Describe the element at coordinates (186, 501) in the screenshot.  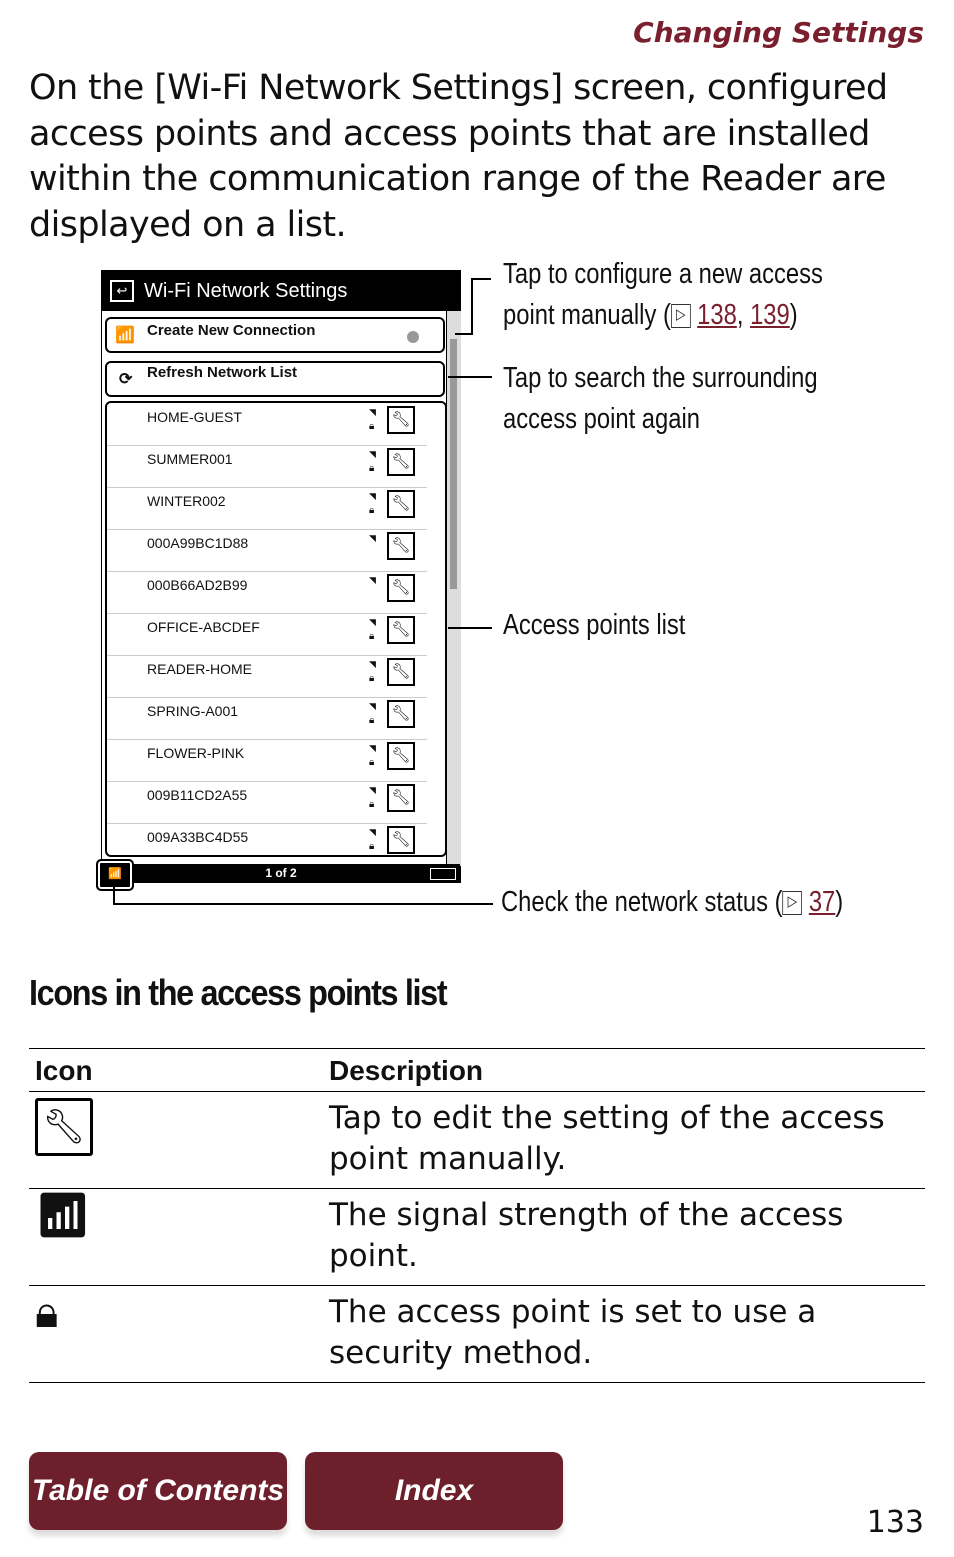
I see `network-name: WINTER002` at that location.